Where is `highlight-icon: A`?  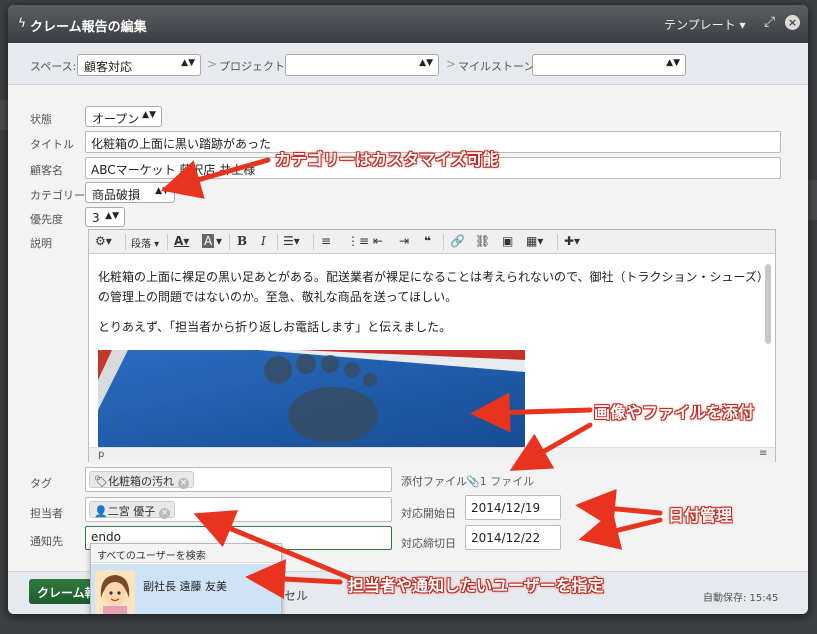
highlight-icon: A is located at coordinates (208, 241).